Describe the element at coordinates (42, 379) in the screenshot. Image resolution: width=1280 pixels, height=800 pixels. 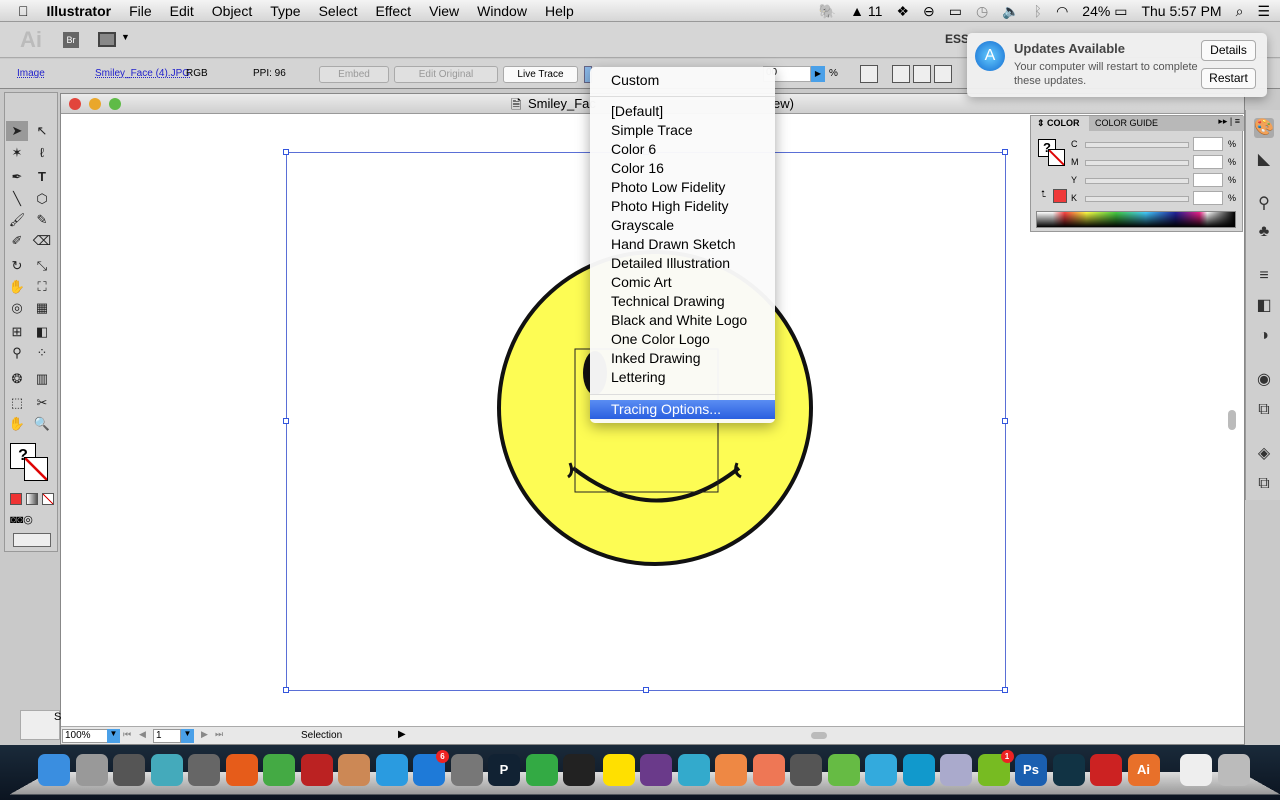
I see `graph-icon: ▥` at that location.